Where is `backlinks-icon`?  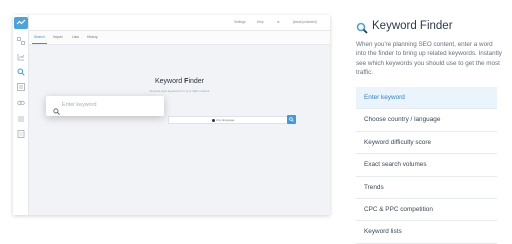 backlinks-icon is located at coordinates (21, 103).